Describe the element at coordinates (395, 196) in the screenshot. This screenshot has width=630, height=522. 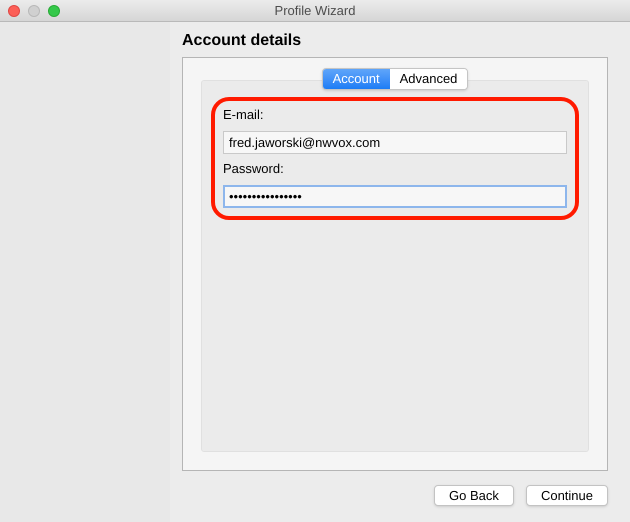
I see `input-field: ••••••••••••••••` at that location.